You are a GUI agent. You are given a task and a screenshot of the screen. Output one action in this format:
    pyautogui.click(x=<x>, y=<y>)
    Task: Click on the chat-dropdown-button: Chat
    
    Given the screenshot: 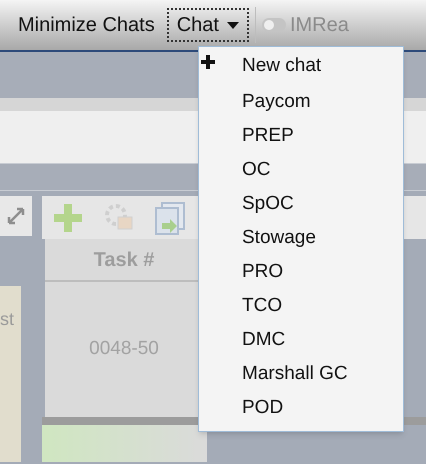 What is the action you would take?
    pyautogui.click(x=207, y=25)
    